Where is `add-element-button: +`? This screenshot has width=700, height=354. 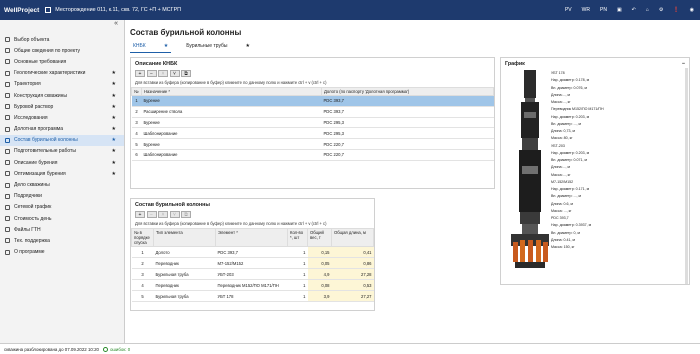 add-element-button: + is located at coordinates (140, 214).